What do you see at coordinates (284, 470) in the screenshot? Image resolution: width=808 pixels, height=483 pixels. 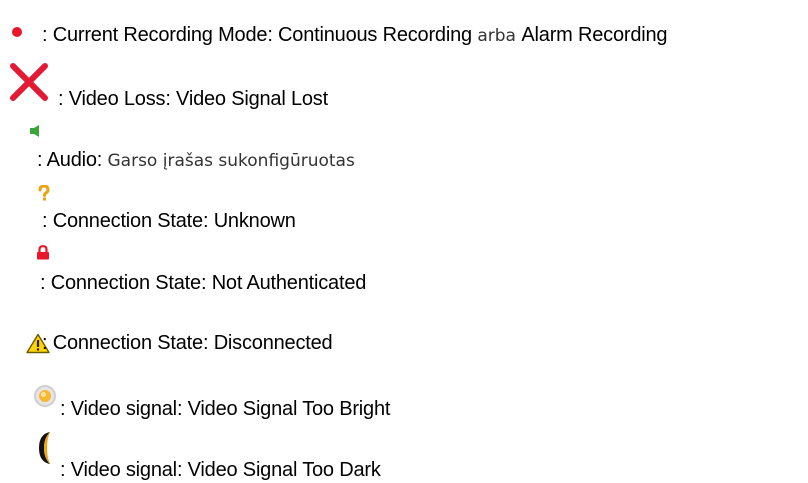 I see `entry-value: Video Signal Too Dark` at bounding box center [284, 470].